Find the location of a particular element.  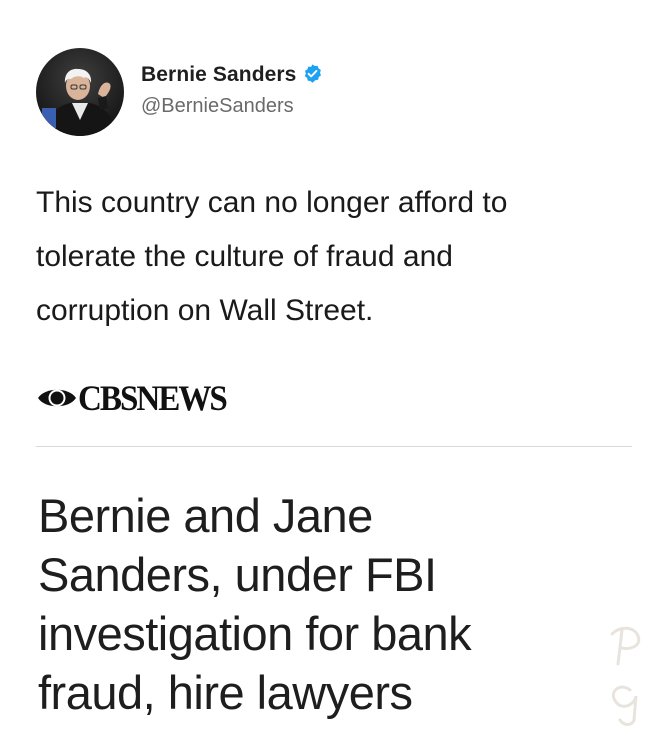

divider is located at coordinates (334, 446).